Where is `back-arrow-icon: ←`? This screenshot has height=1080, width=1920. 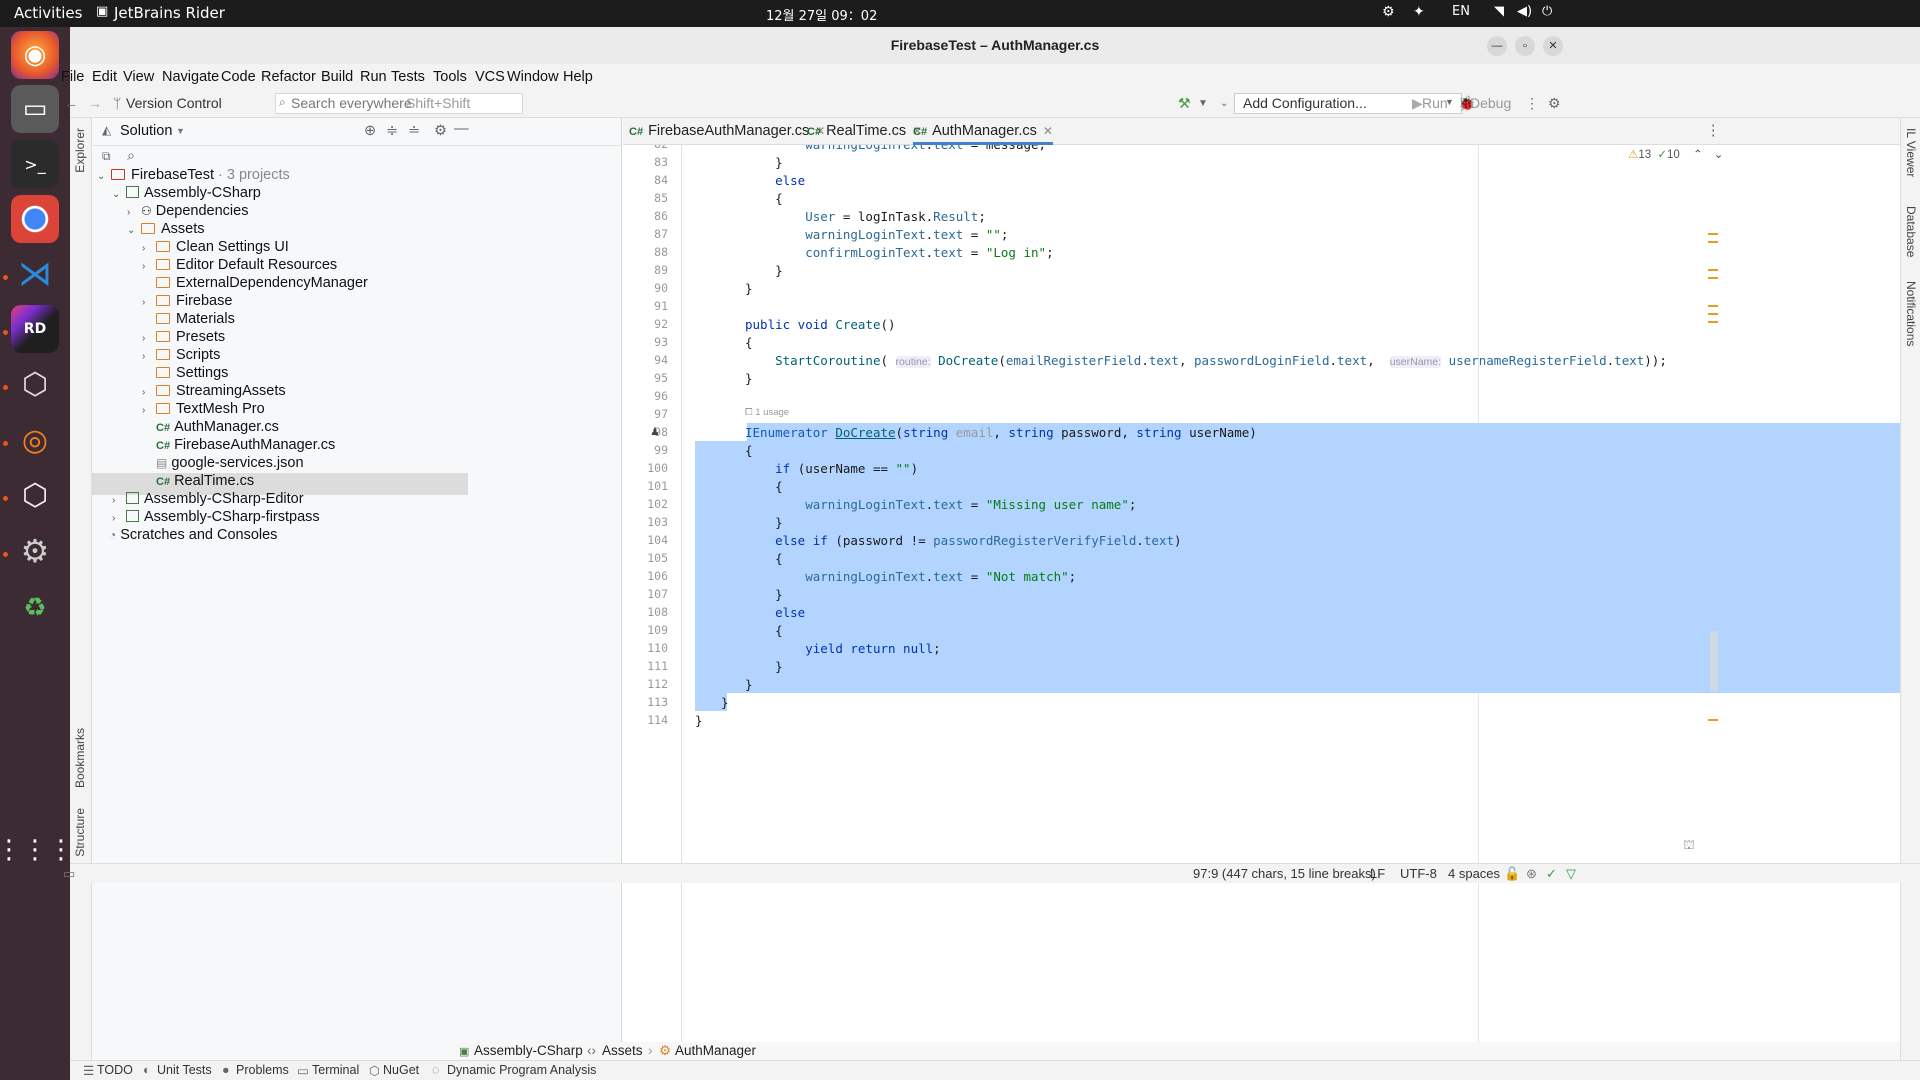 back-arrow-icon: ← is located at coordinates (71, 103).